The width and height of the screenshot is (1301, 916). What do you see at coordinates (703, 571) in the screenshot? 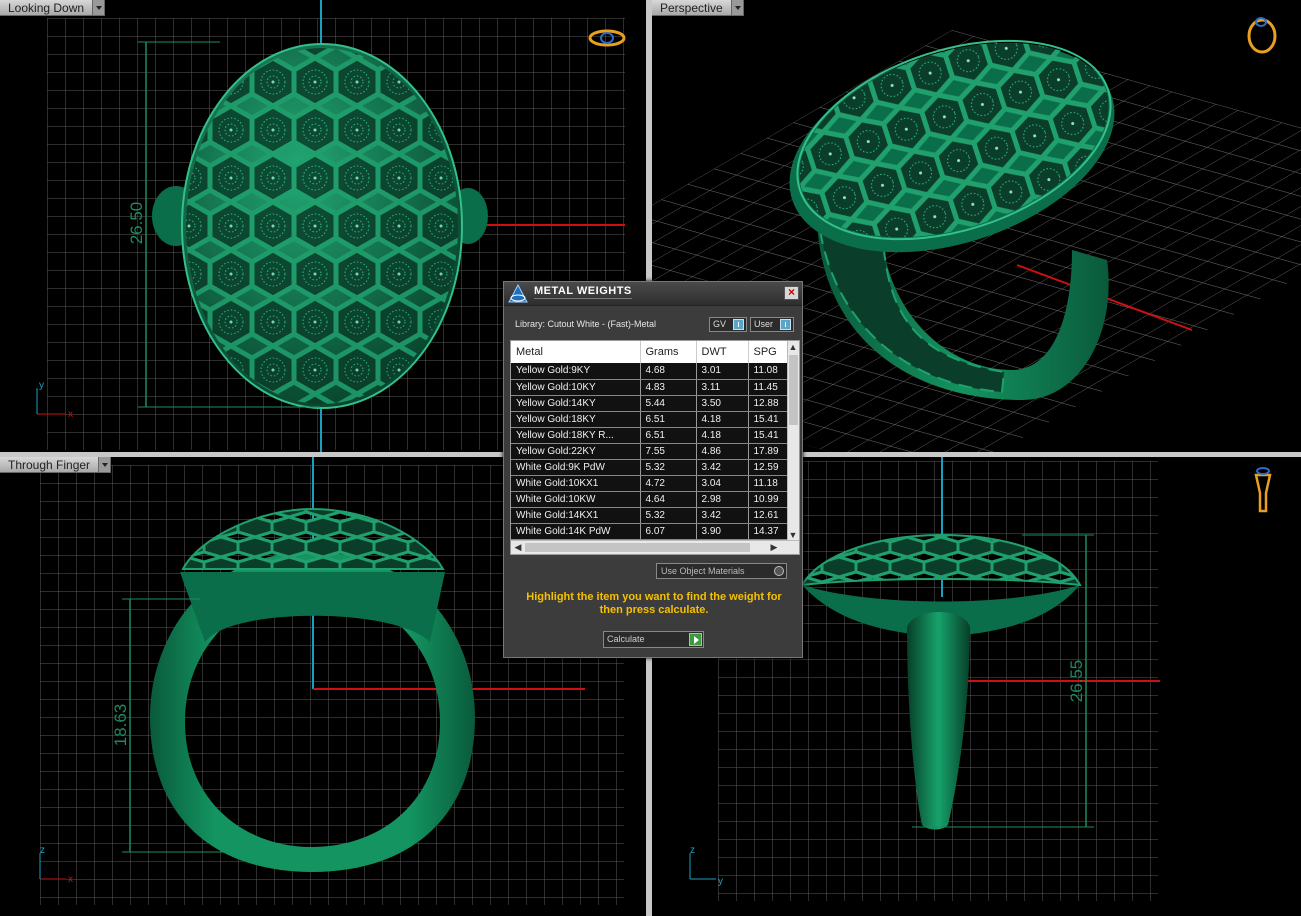
I see `use-object-materials-label: Use Object Materials` at bounding box center [703, 571].